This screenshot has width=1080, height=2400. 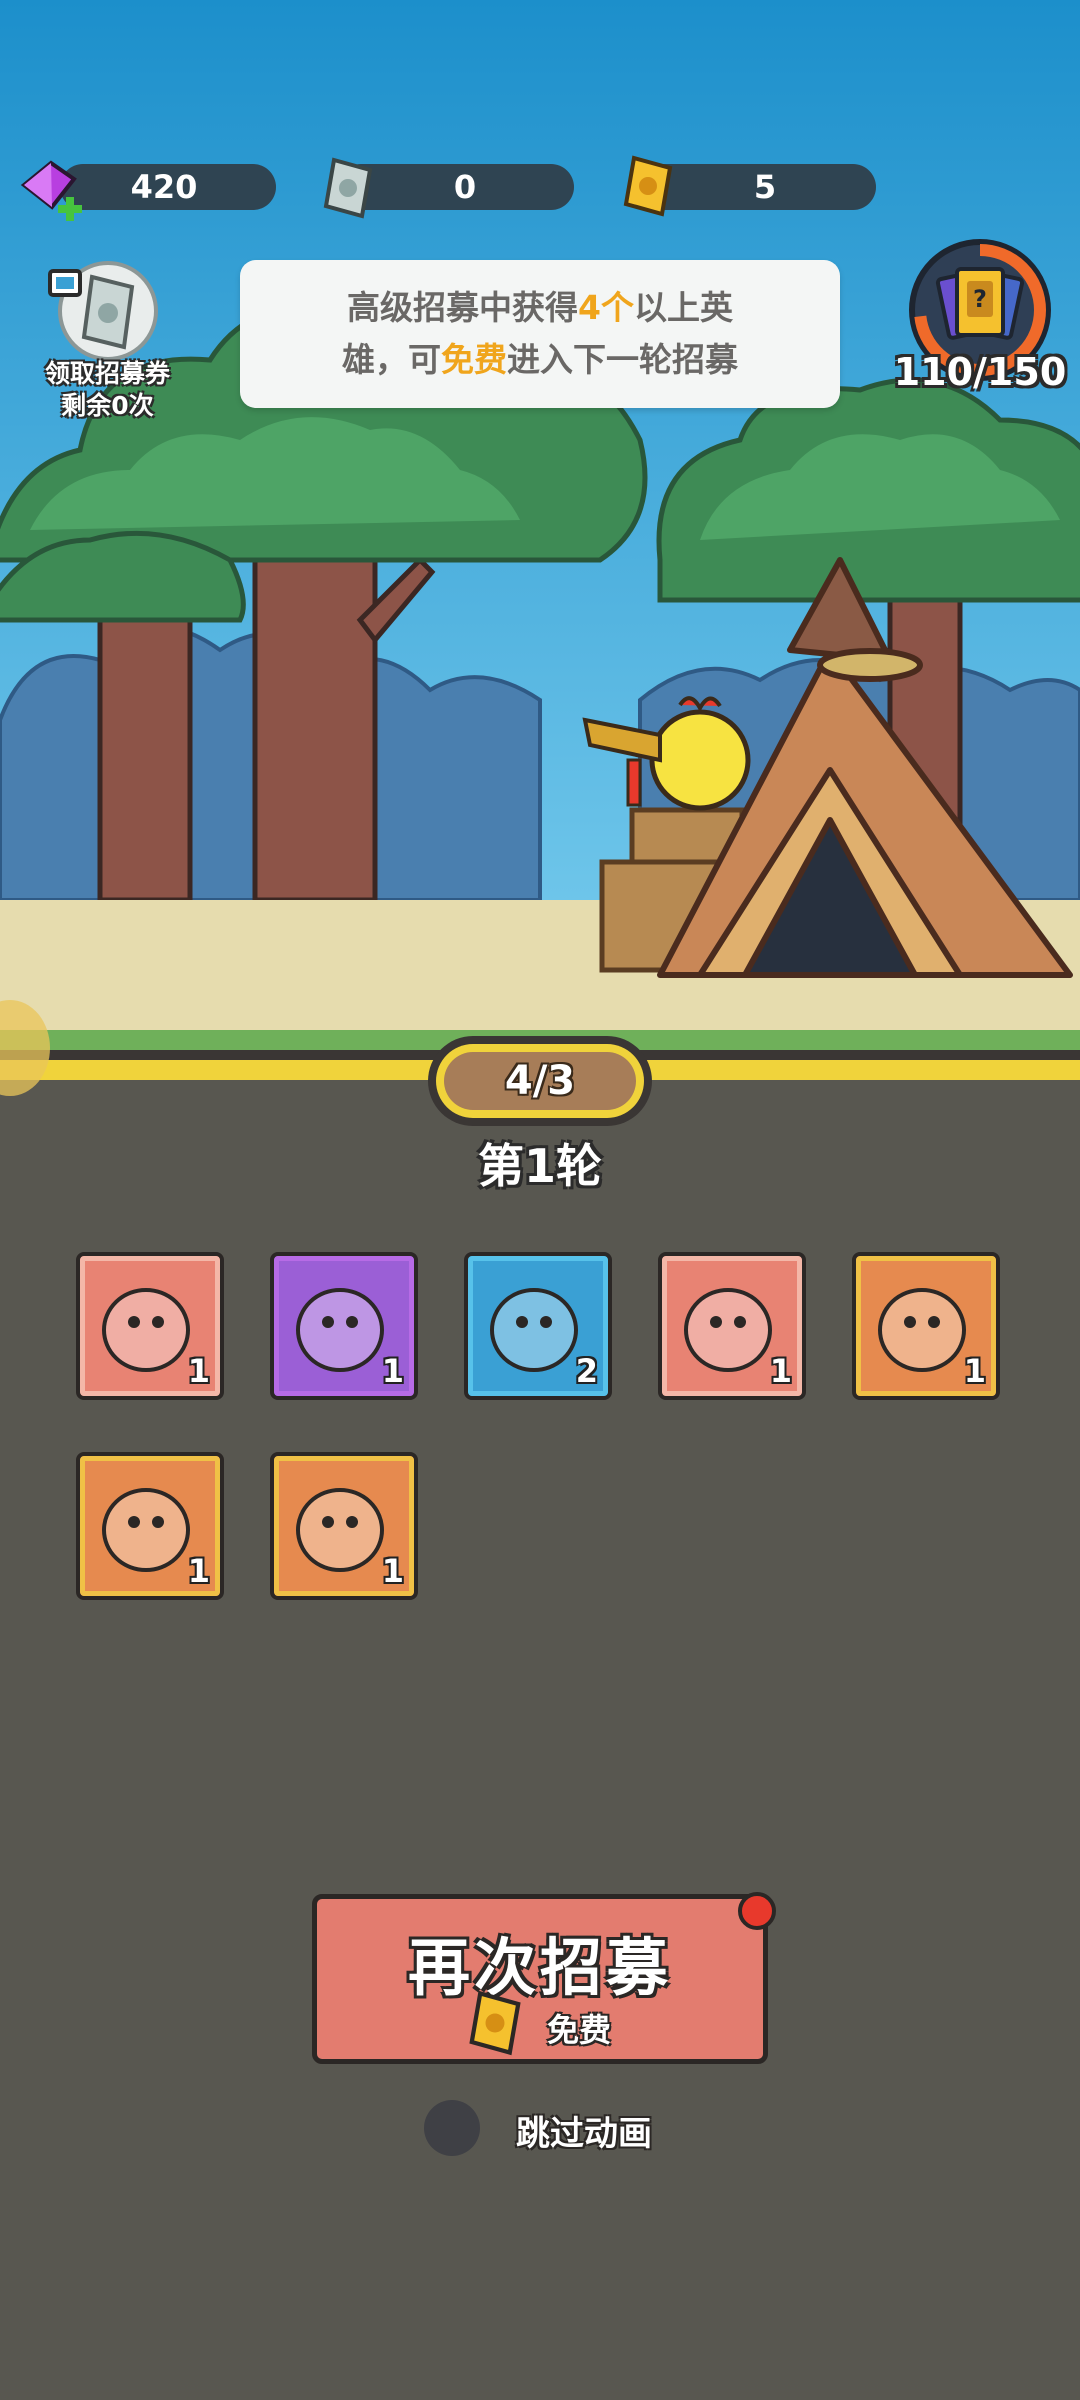 I want to click on recruit-again-button: 再次招募 免费, so click(x=540, y=1979).